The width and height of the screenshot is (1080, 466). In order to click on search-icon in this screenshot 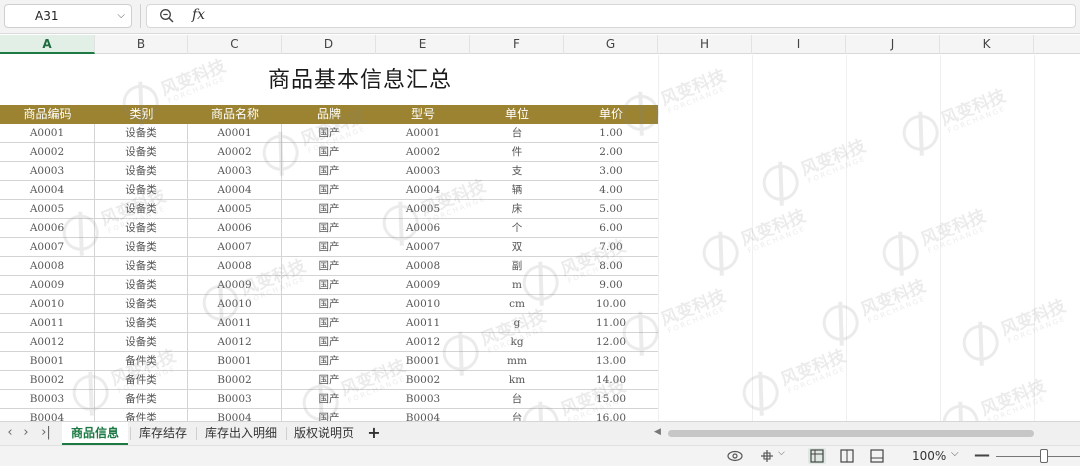, I will do `click(167, 16)`.